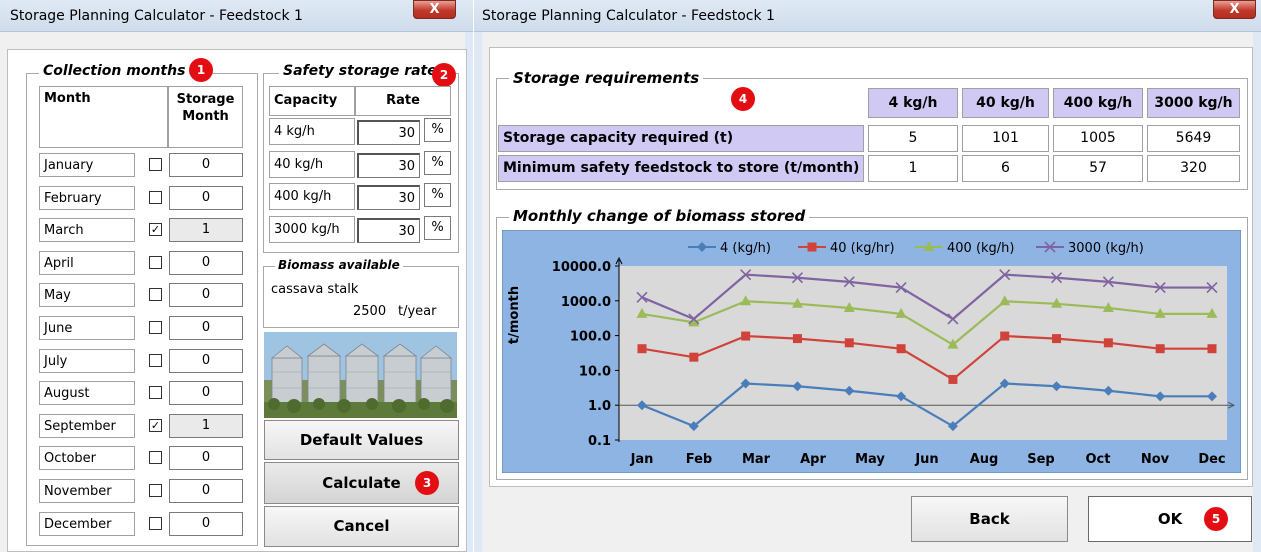 This screenshot has height=552, width=1261. What do you see at coordinates (606, 78) in the screenshot?
I see `storage-requirements-label: Storage requirements` at bounding box center [606, 78].